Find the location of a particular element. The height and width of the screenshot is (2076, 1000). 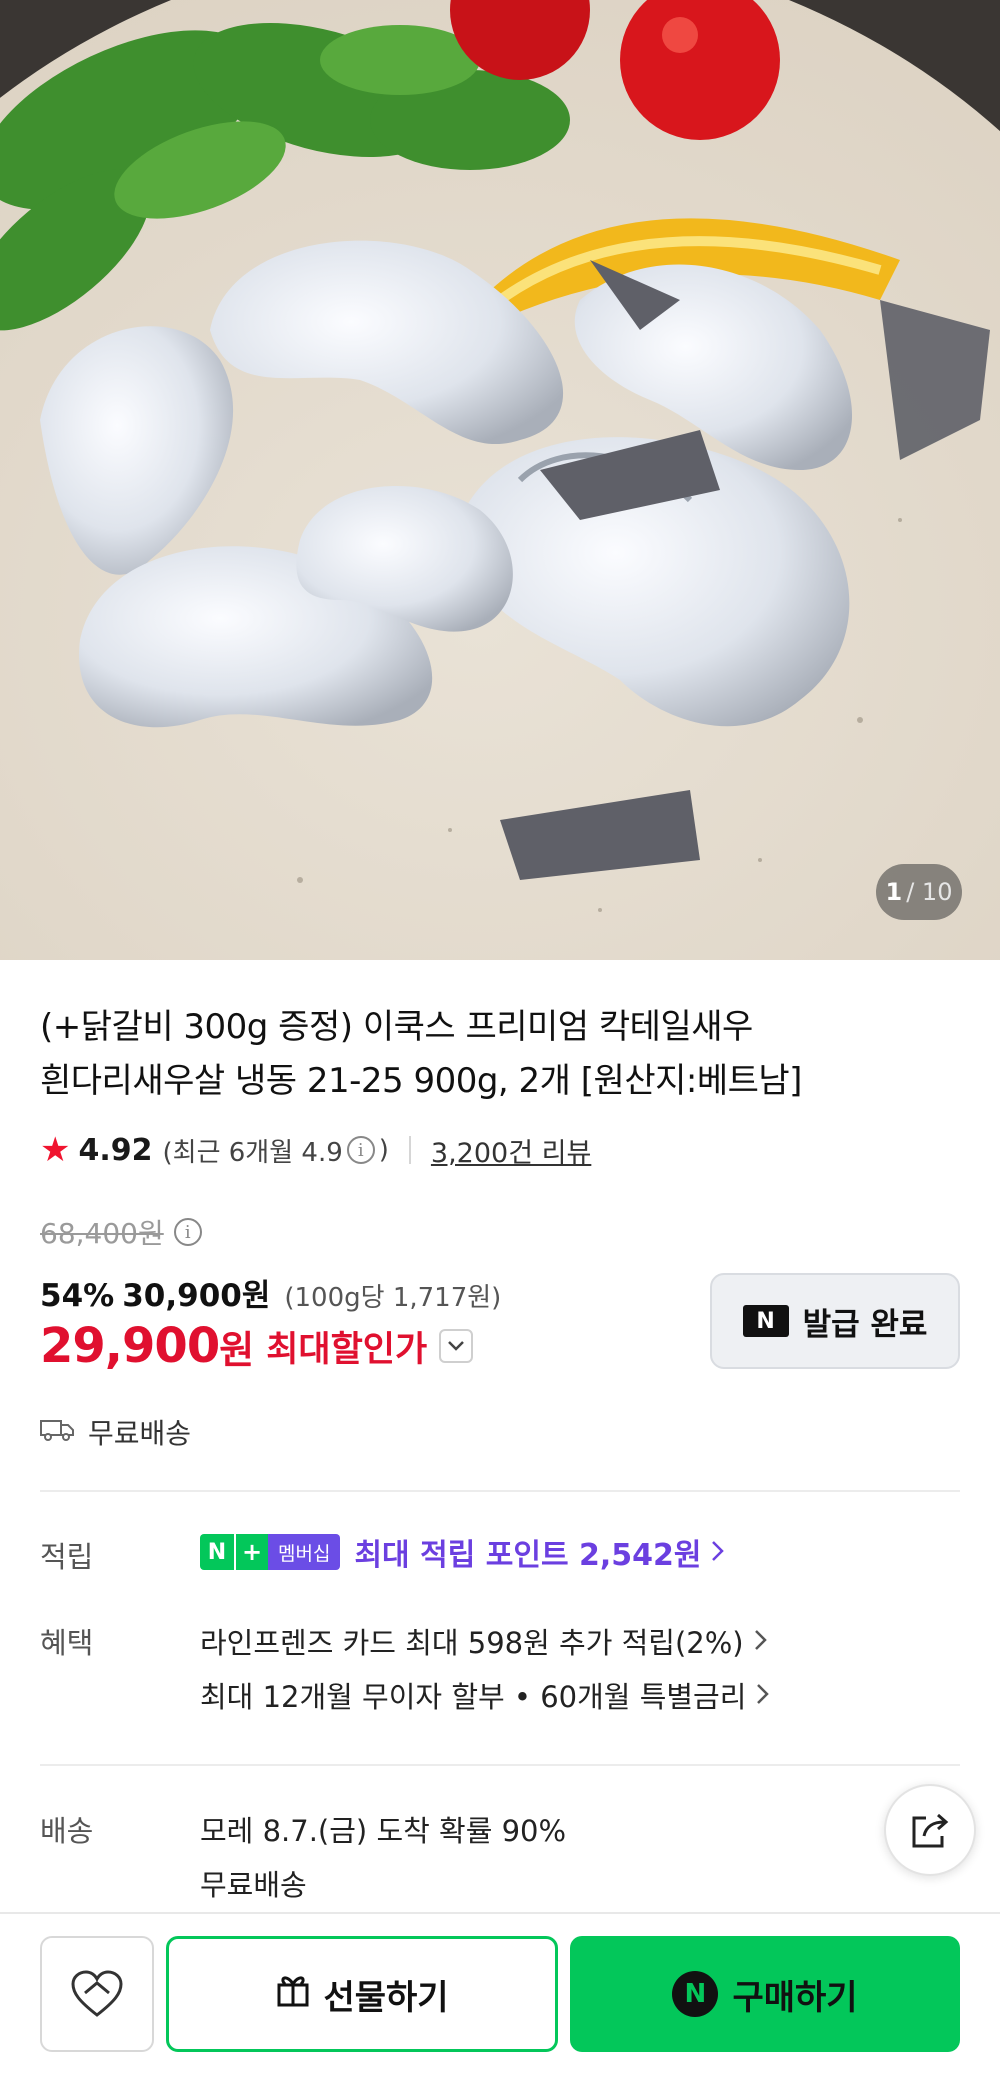

rating-row: ★ 4.92 (최근 6개월 4.9 i ) 3,200건 리뷰 is located at coordinates (315, 1150).